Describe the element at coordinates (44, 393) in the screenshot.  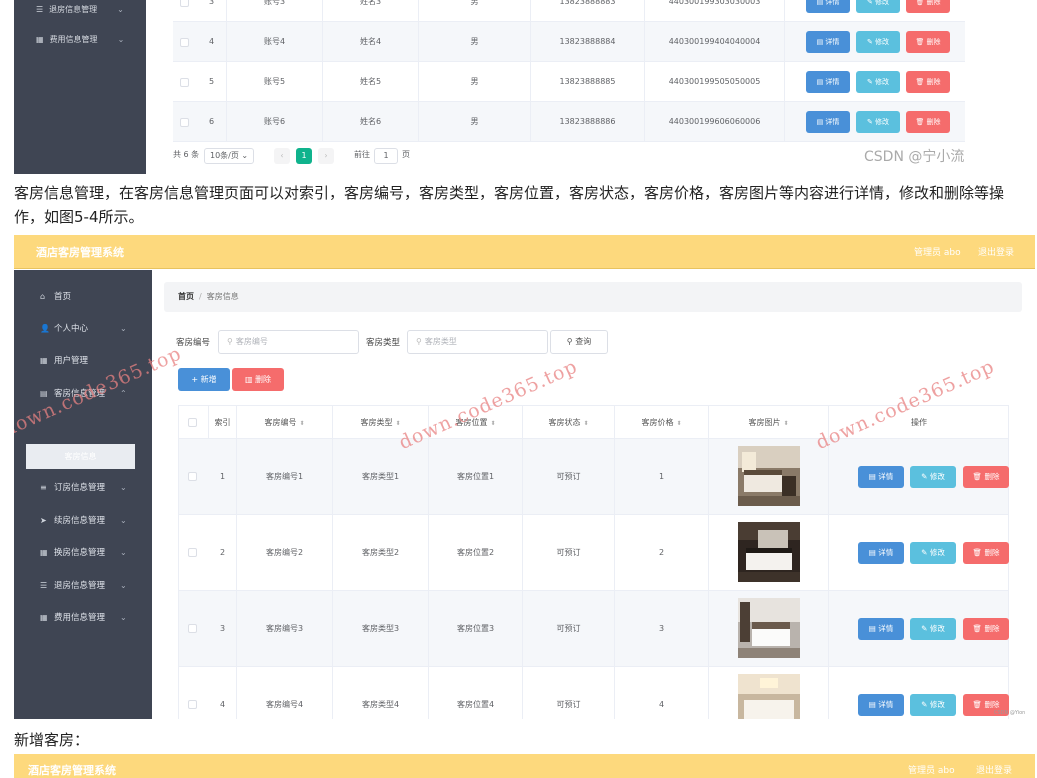
I see `bed-icon: ▤` at that location.